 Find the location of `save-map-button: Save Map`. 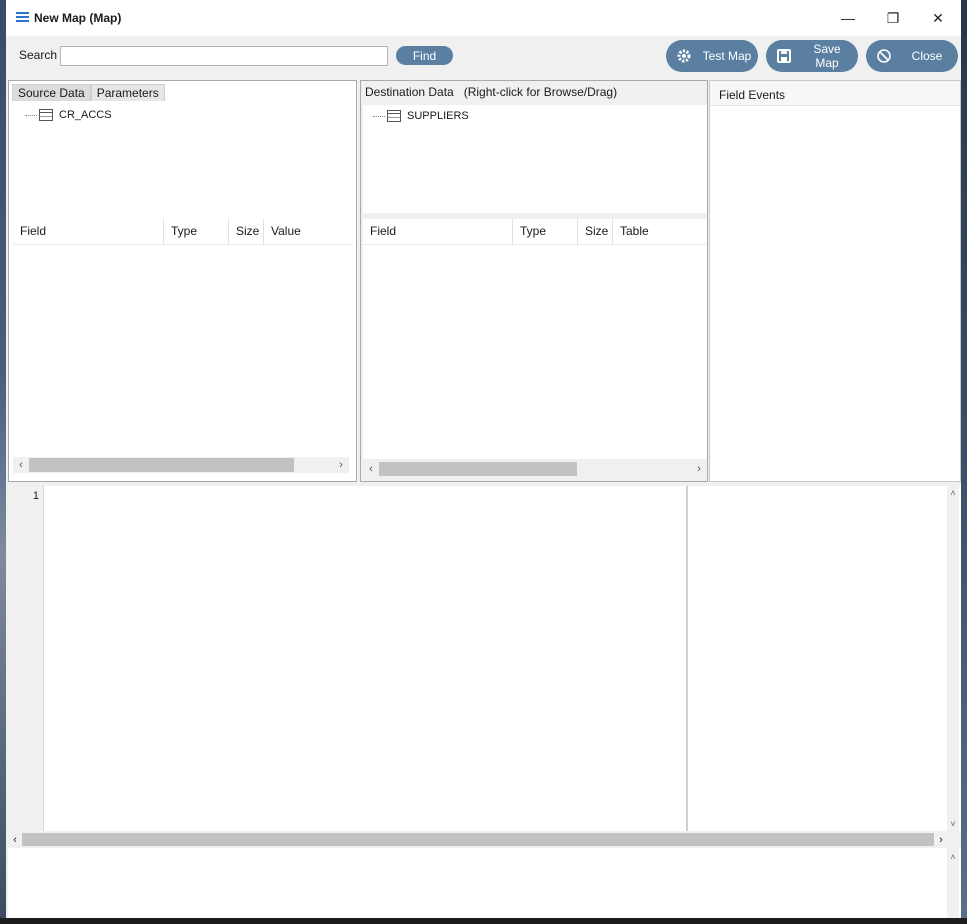

save-map-button: Save Map is located at coordinates (812, 56).